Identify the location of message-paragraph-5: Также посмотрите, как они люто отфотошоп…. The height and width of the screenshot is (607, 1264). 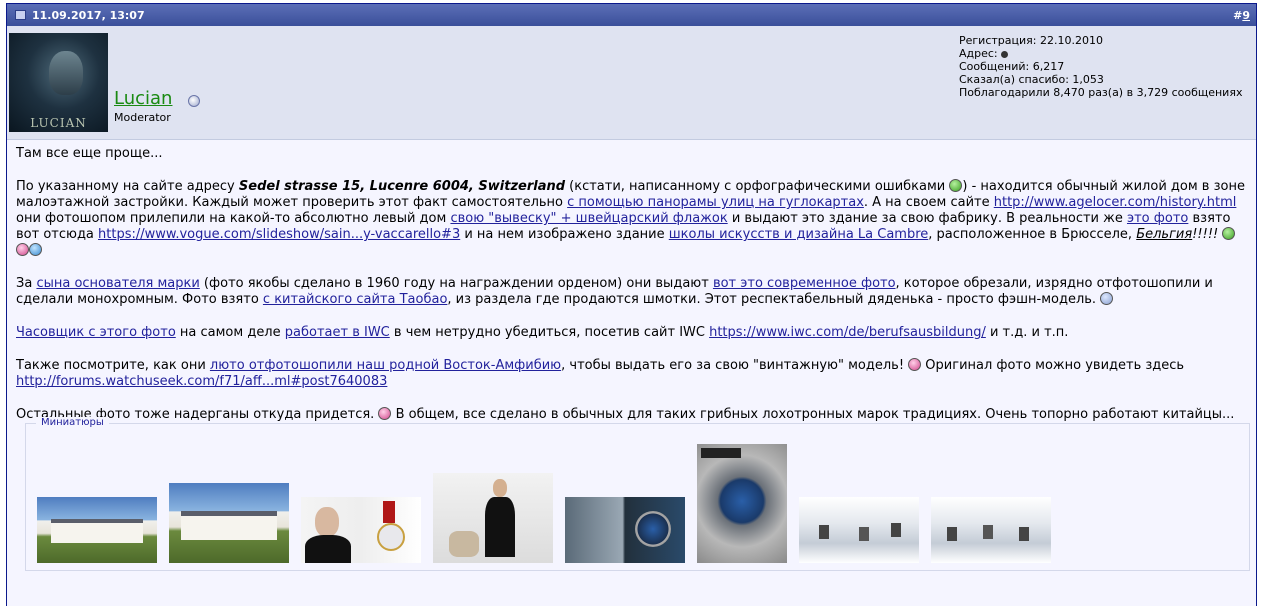
(631, 374).